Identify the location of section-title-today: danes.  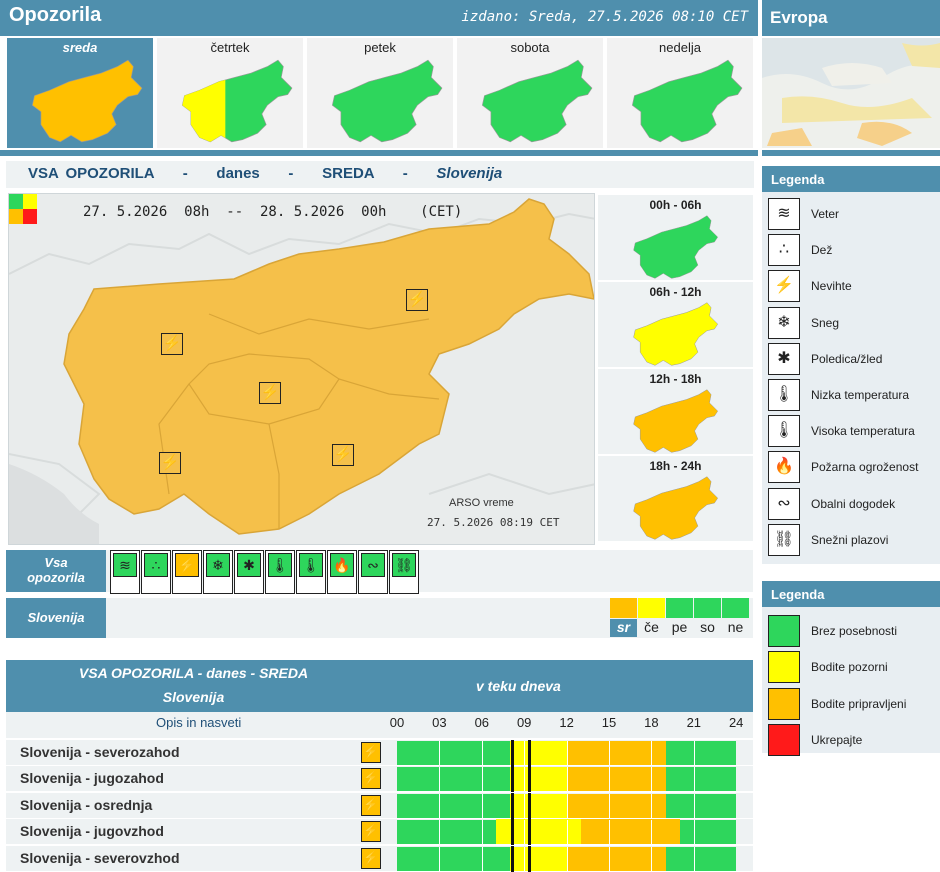
(238, 173).